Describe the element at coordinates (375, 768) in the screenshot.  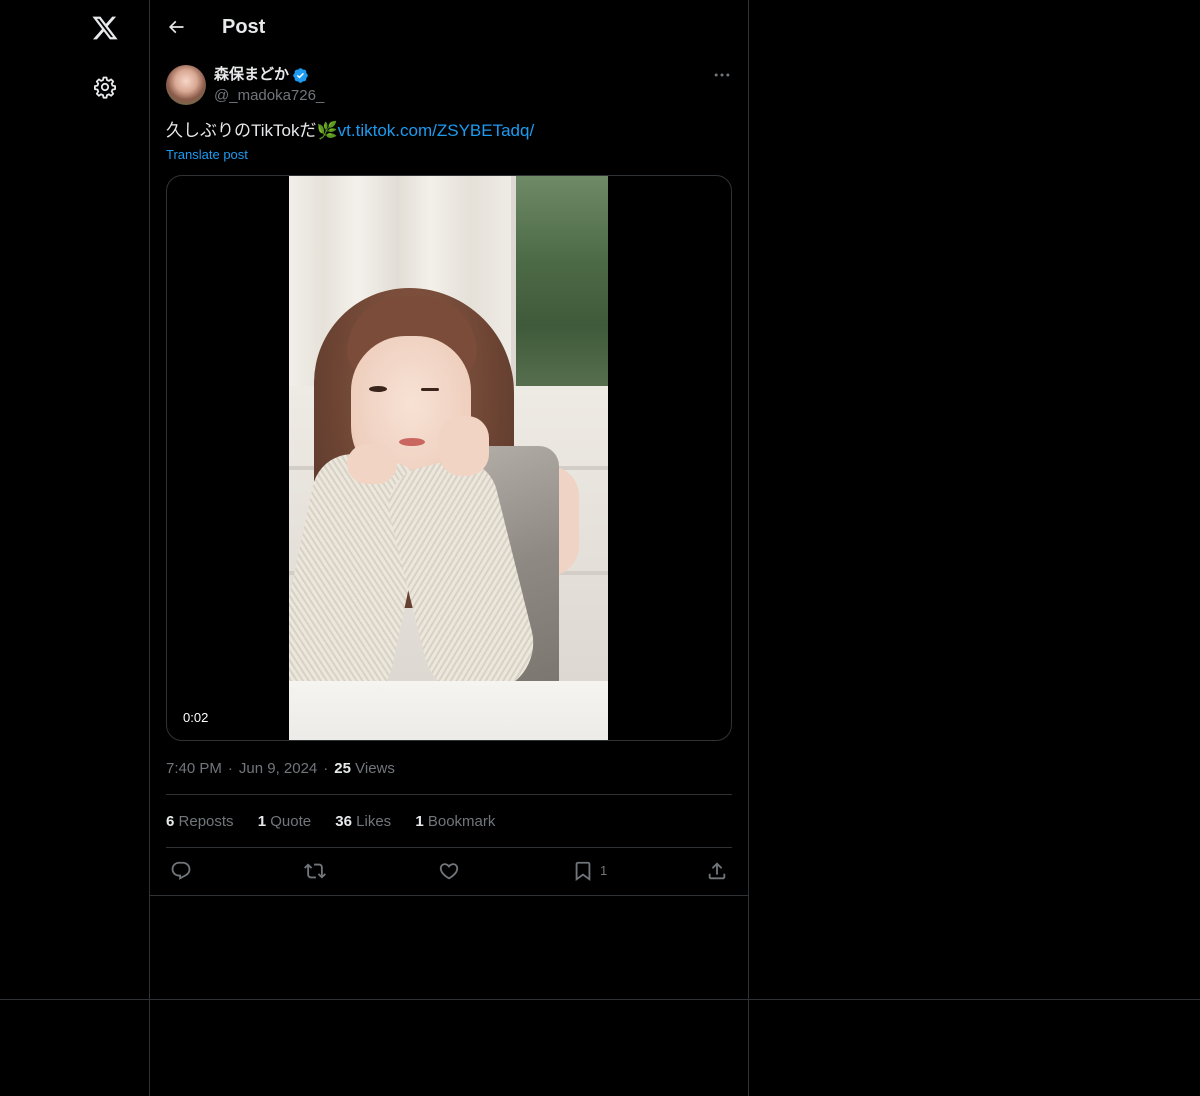
I see `views-label: Views` at that location.